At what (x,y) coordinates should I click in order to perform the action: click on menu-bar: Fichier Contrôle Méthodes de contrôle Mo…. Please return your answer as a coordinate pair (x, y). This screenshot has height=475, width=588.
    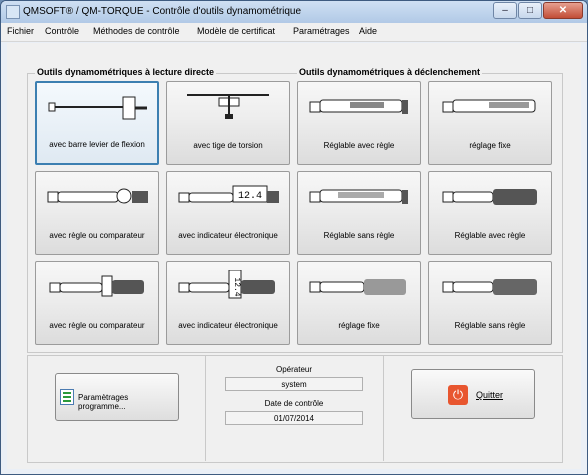
    Looking at the image, I should click on (294, 32).